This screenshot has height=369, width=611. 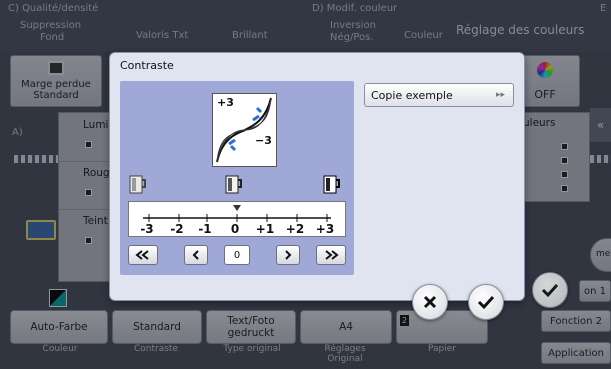 I want to click on proof-copy-label: Copie exemple, so click(x=412, y=95).